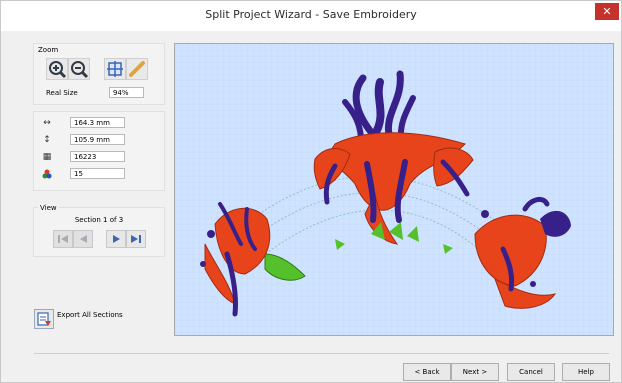 This screenshot has height=383, width=622. Describe the element at coordinates (99, 220) in the screenshot. I see `section-indicator: Section 1 of 3` at that location.